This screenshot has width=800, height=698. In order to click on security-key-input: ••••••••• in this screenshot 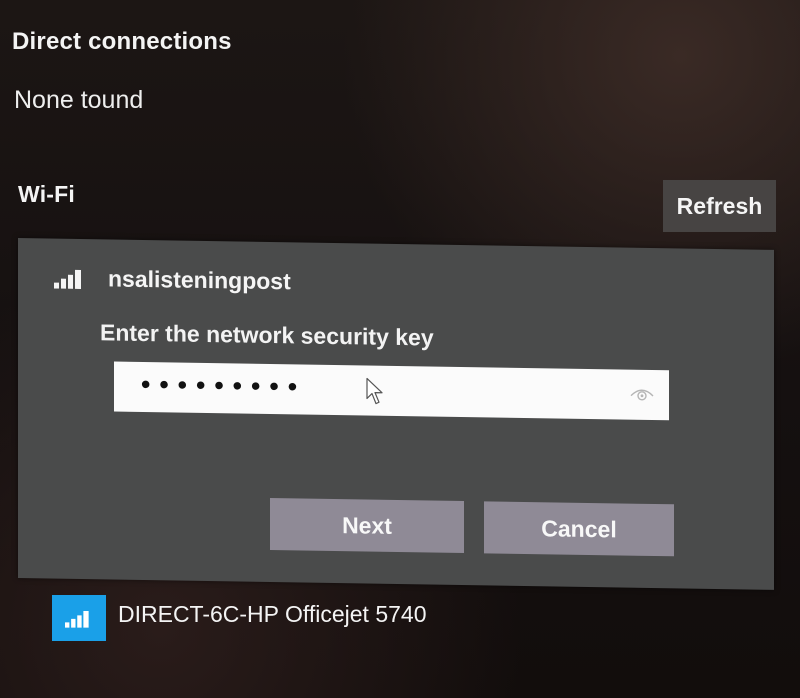, I will do `click(391, 391)`.